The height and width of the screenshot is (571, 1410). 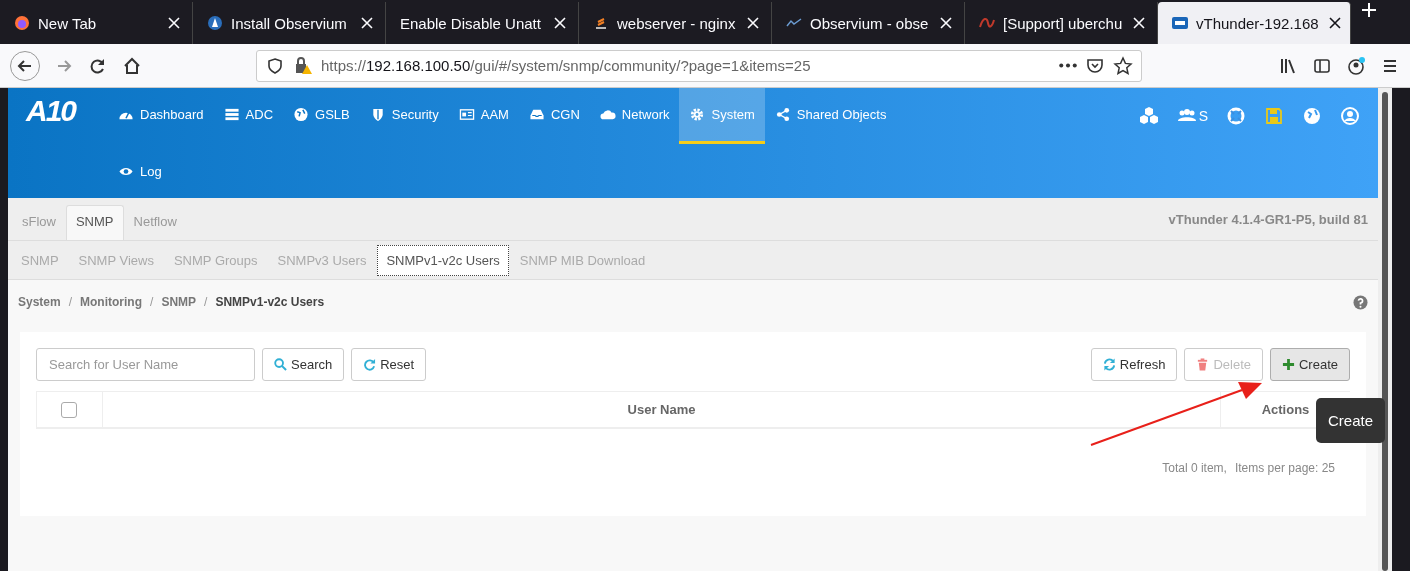 What do you see at coordinates (280, 364) in the screenshot?
I see `search-icon` at bounding box center [280, 364].